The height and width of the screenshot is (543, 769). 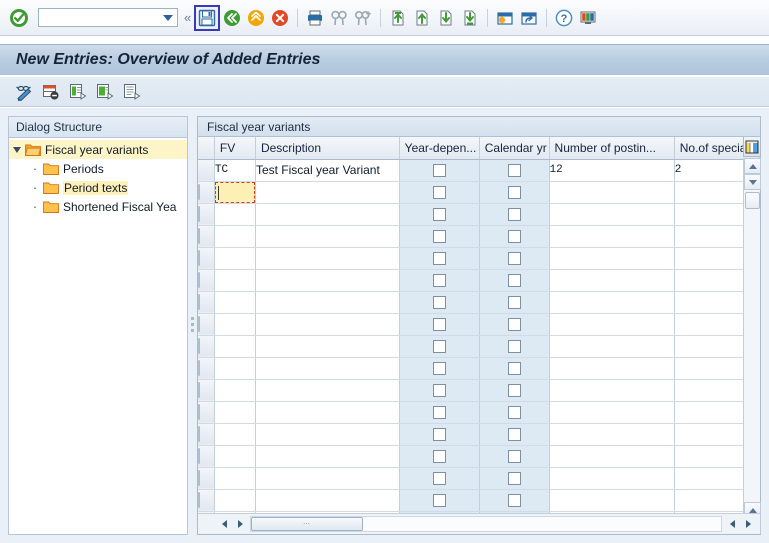 I want to click on scroll-up-button, so click(x=752, y=166).